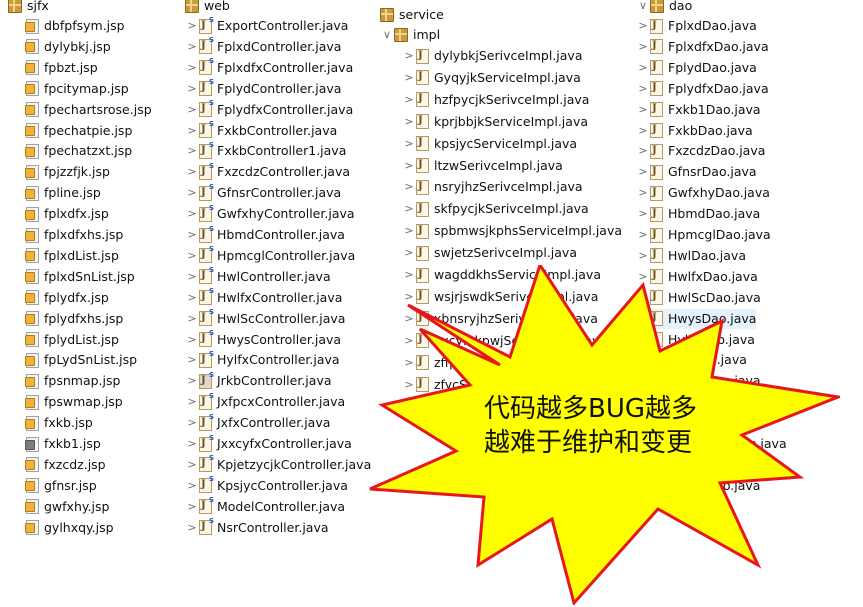 The image size is (863, 607). I want to click on file-item-fpbzt-jsp: fpbzt.jsp, so click(61, 68).